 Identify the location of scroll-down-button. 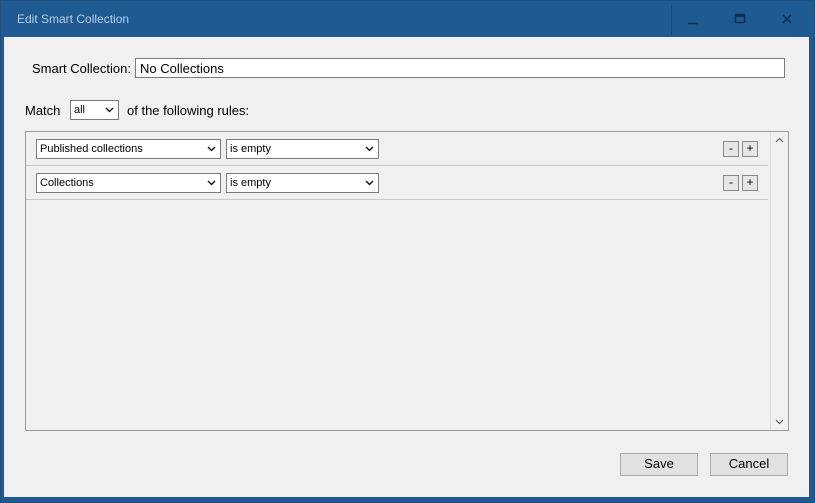
(779, 421).